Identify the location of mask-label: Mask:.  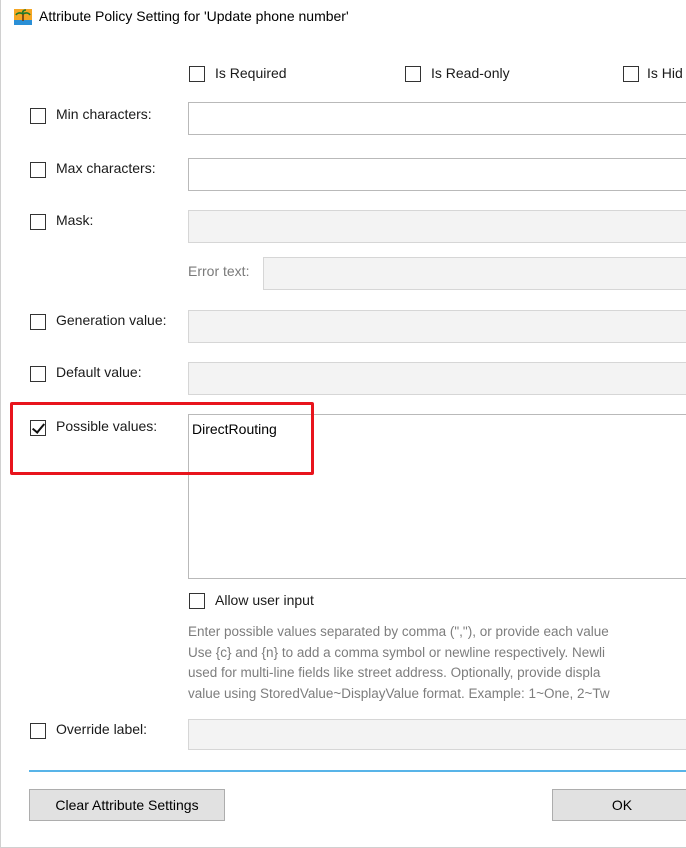
(75, 220).